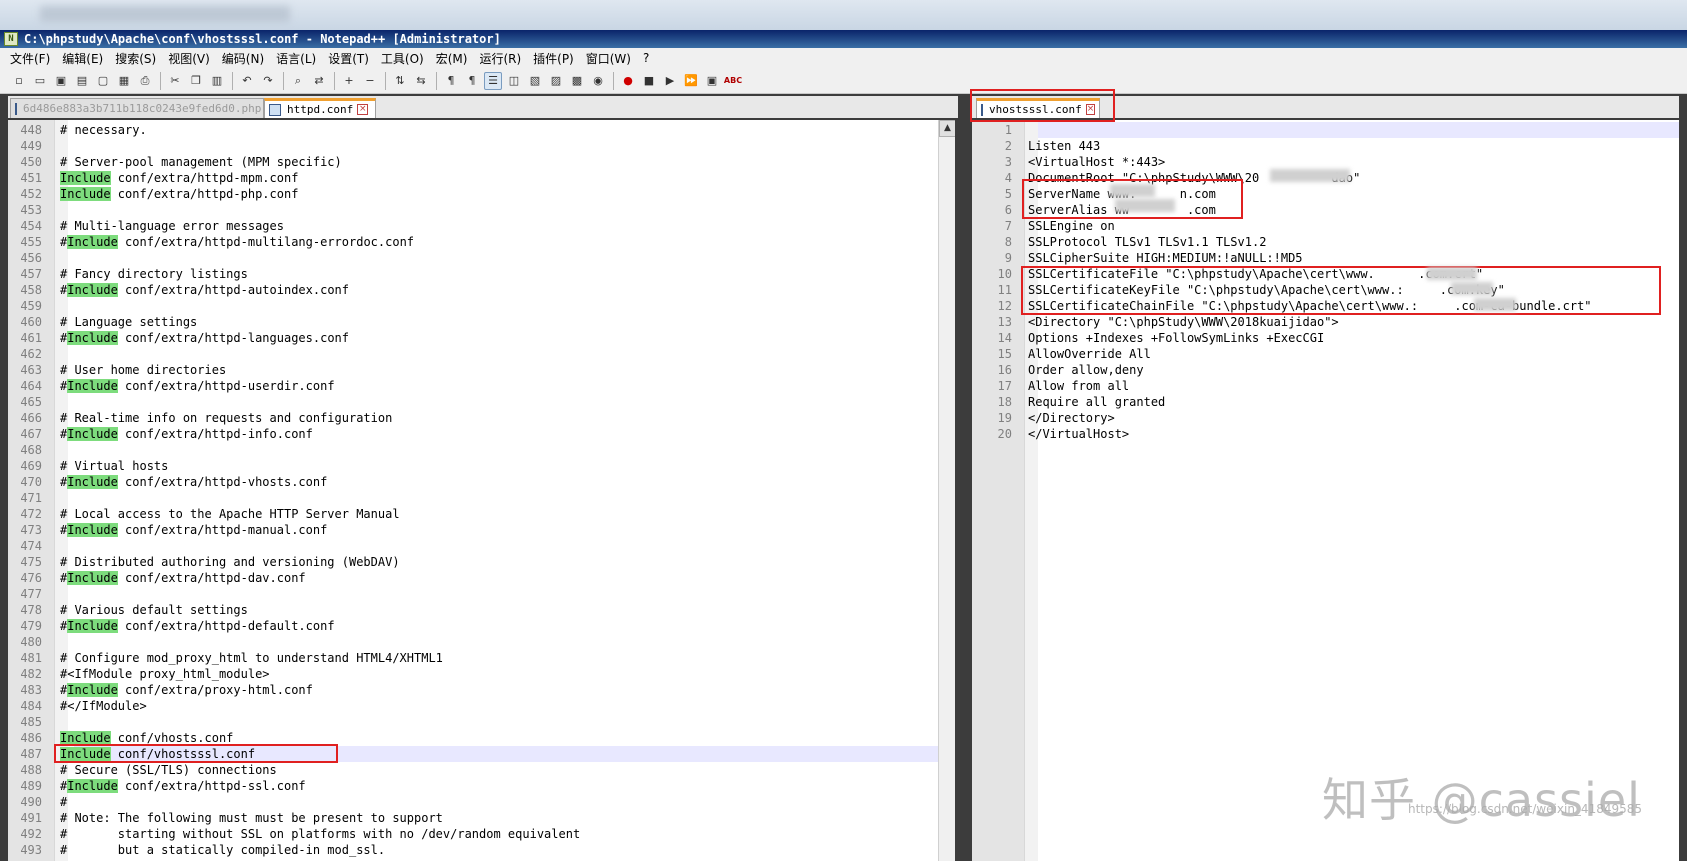 This screenshot has width=1687, height=861. Describe the element at coordinates (646, 58) in the screenshot. I see `menu-item: ?` at that location.